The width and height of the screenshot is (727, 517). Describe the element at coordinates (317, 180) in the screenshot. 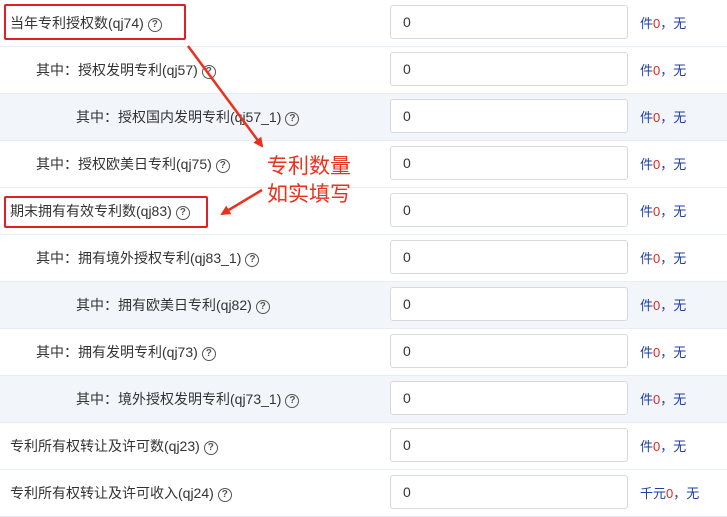

I see `annotation-note: 专利数量 如实填写` at that location.